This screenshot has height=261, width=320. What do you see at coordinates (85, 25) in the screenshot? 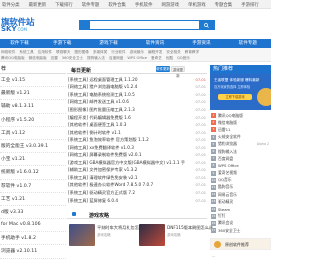
I see `search-category-tab` at bounding box center [85, 25].